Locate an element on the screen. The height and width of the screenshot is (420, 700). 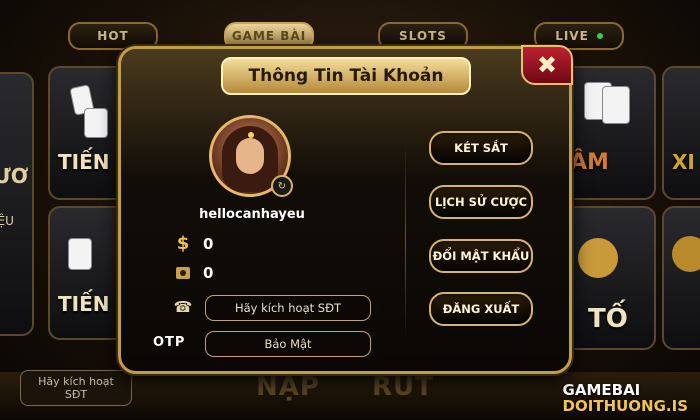
avatar-jewel is located at coordinates (251, 135).